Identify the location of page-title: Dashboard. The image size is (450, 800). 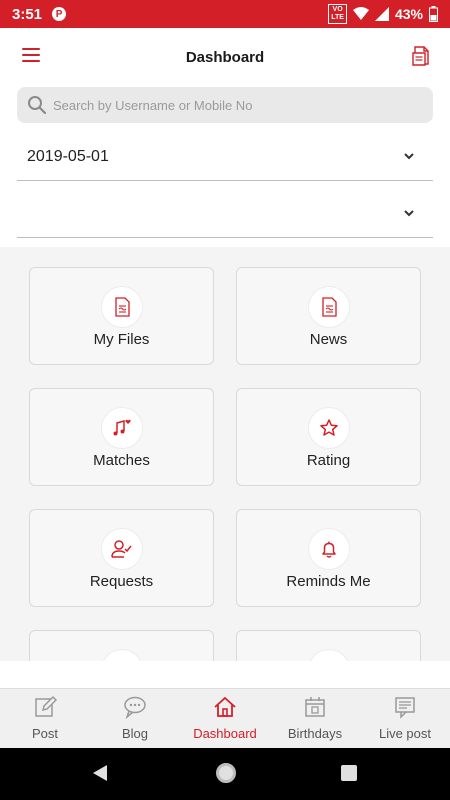
(225, 57).